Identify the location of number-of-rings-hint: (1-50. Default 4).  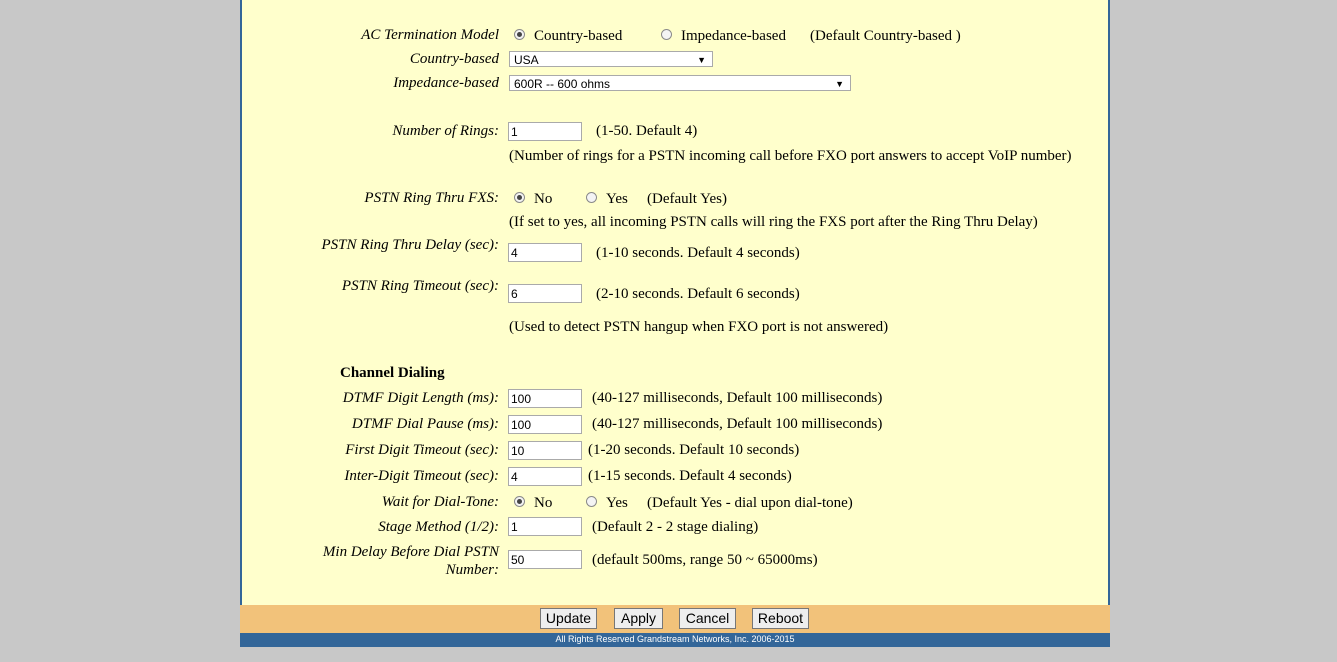
(647, 131).